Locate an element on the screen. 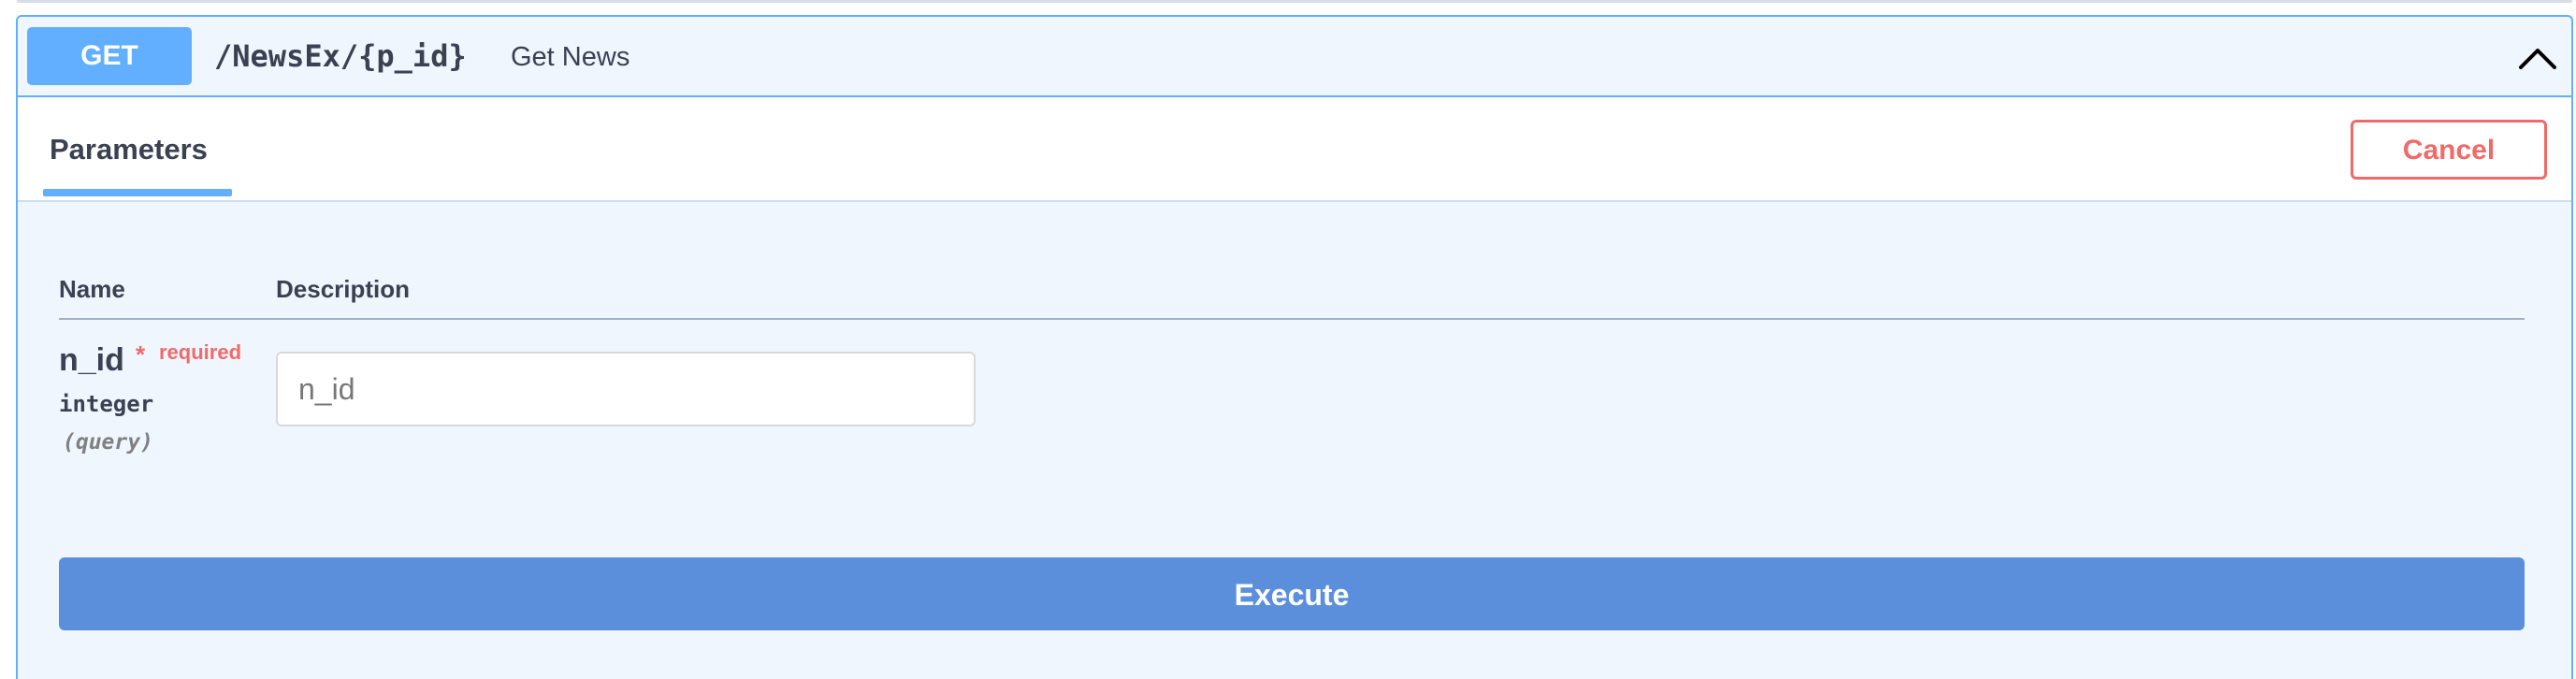  operation-path: /NewsEx/{p_id} is located at coordinates (340, 56).